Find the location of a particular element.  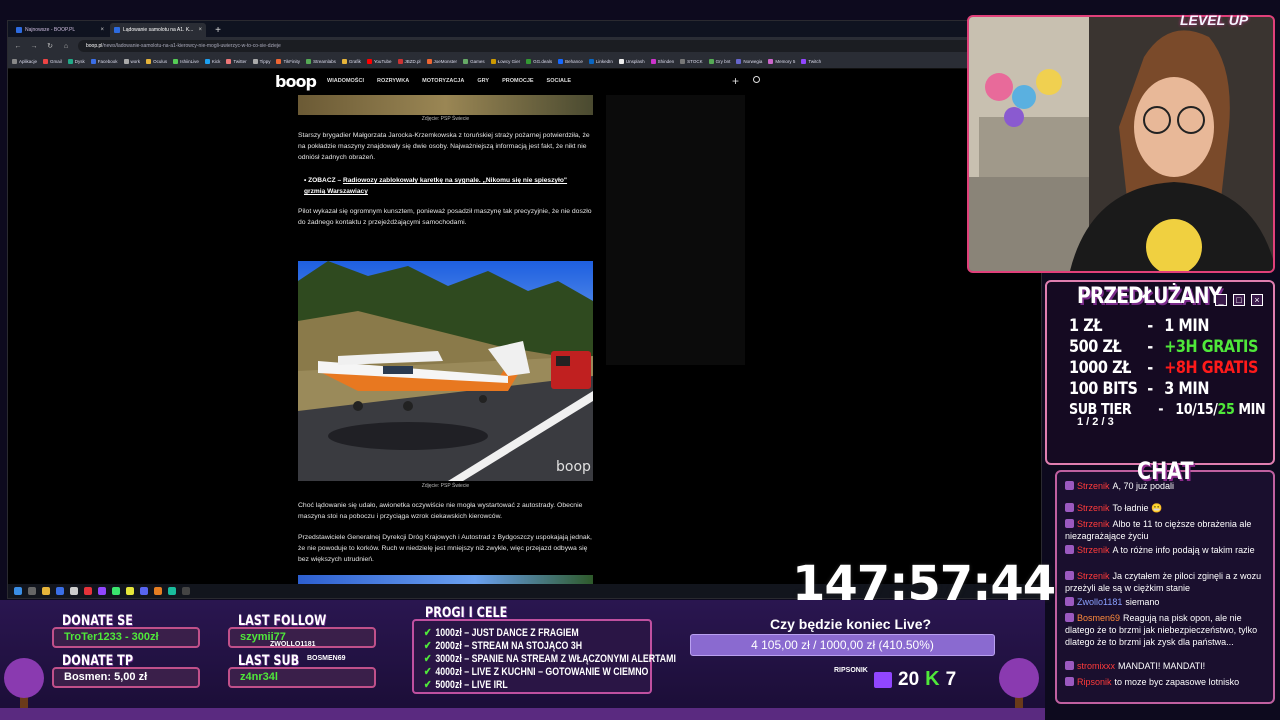

twitch-app-icon is located at coordinates (102, 591).